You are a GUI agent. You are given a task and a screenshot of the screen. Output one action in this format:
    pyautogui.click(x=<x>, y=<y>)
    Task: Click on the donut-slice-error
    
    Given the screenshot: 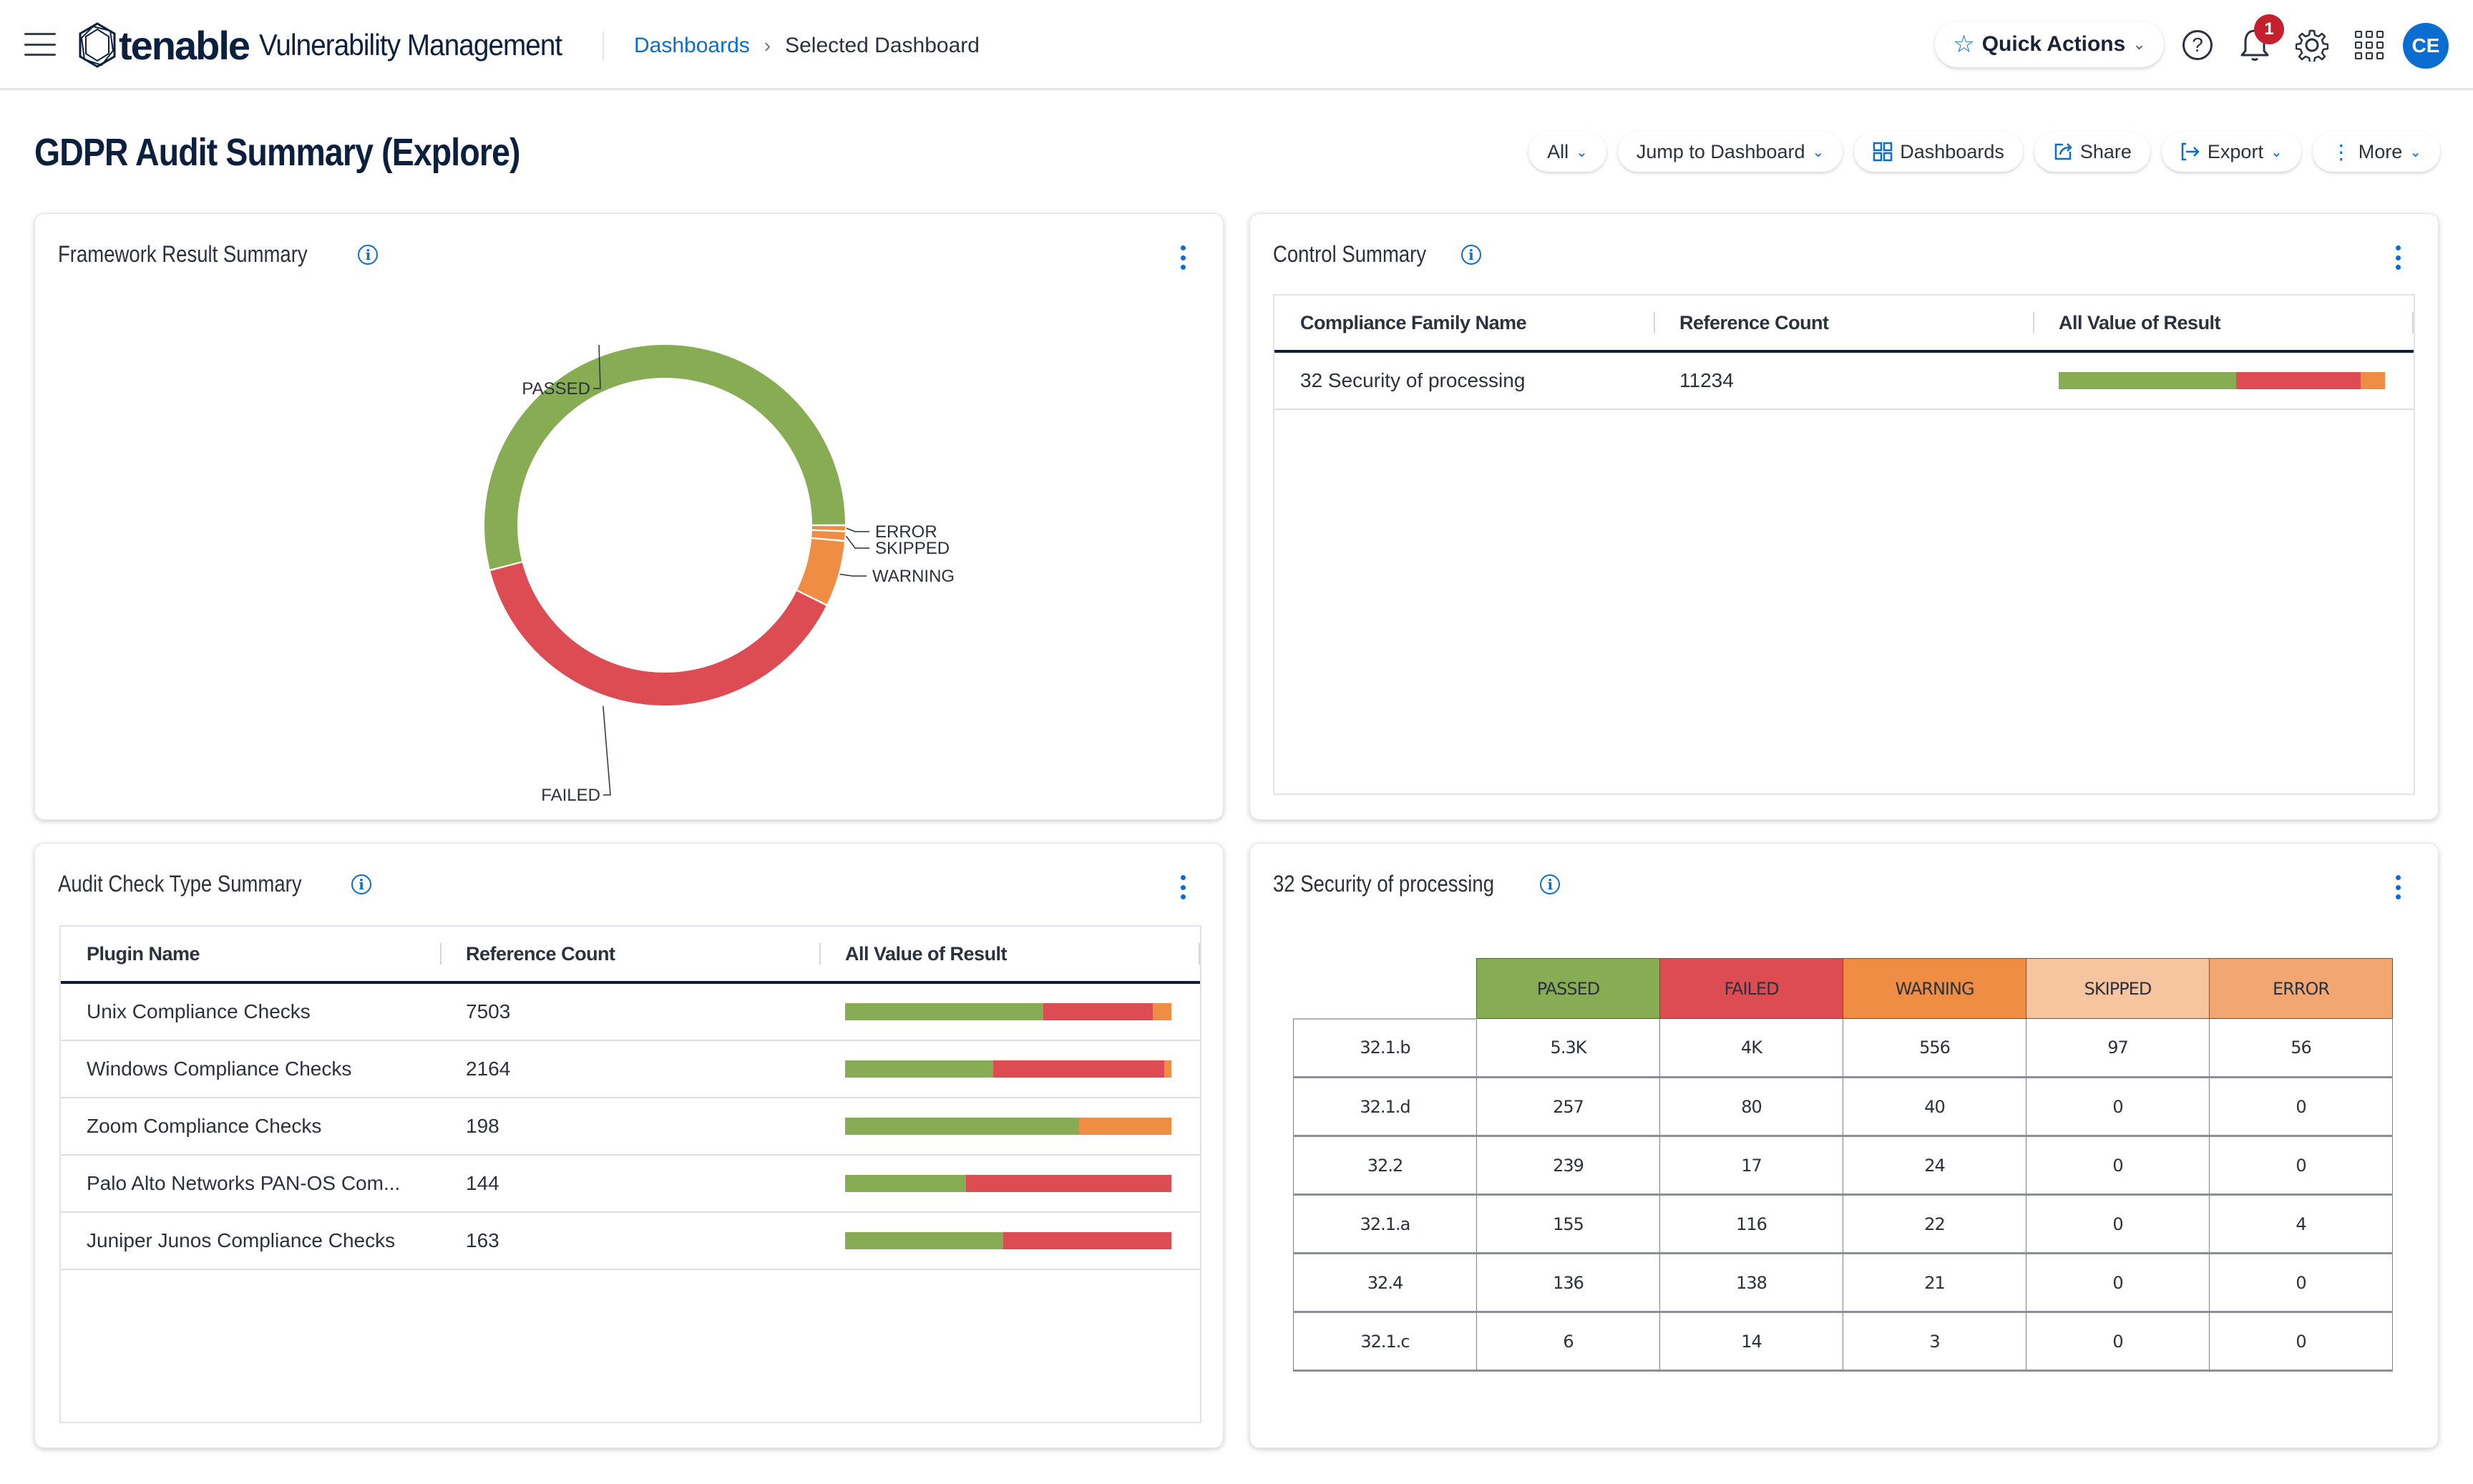 What is the action you would take?
    pyautogui.click(x=828, y=528)
    